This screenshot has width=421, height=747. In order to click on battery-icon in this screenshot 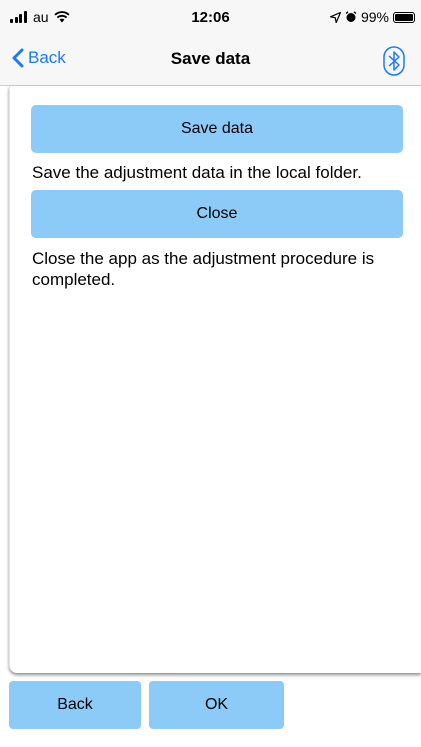, I will do `click(404, 17)`.